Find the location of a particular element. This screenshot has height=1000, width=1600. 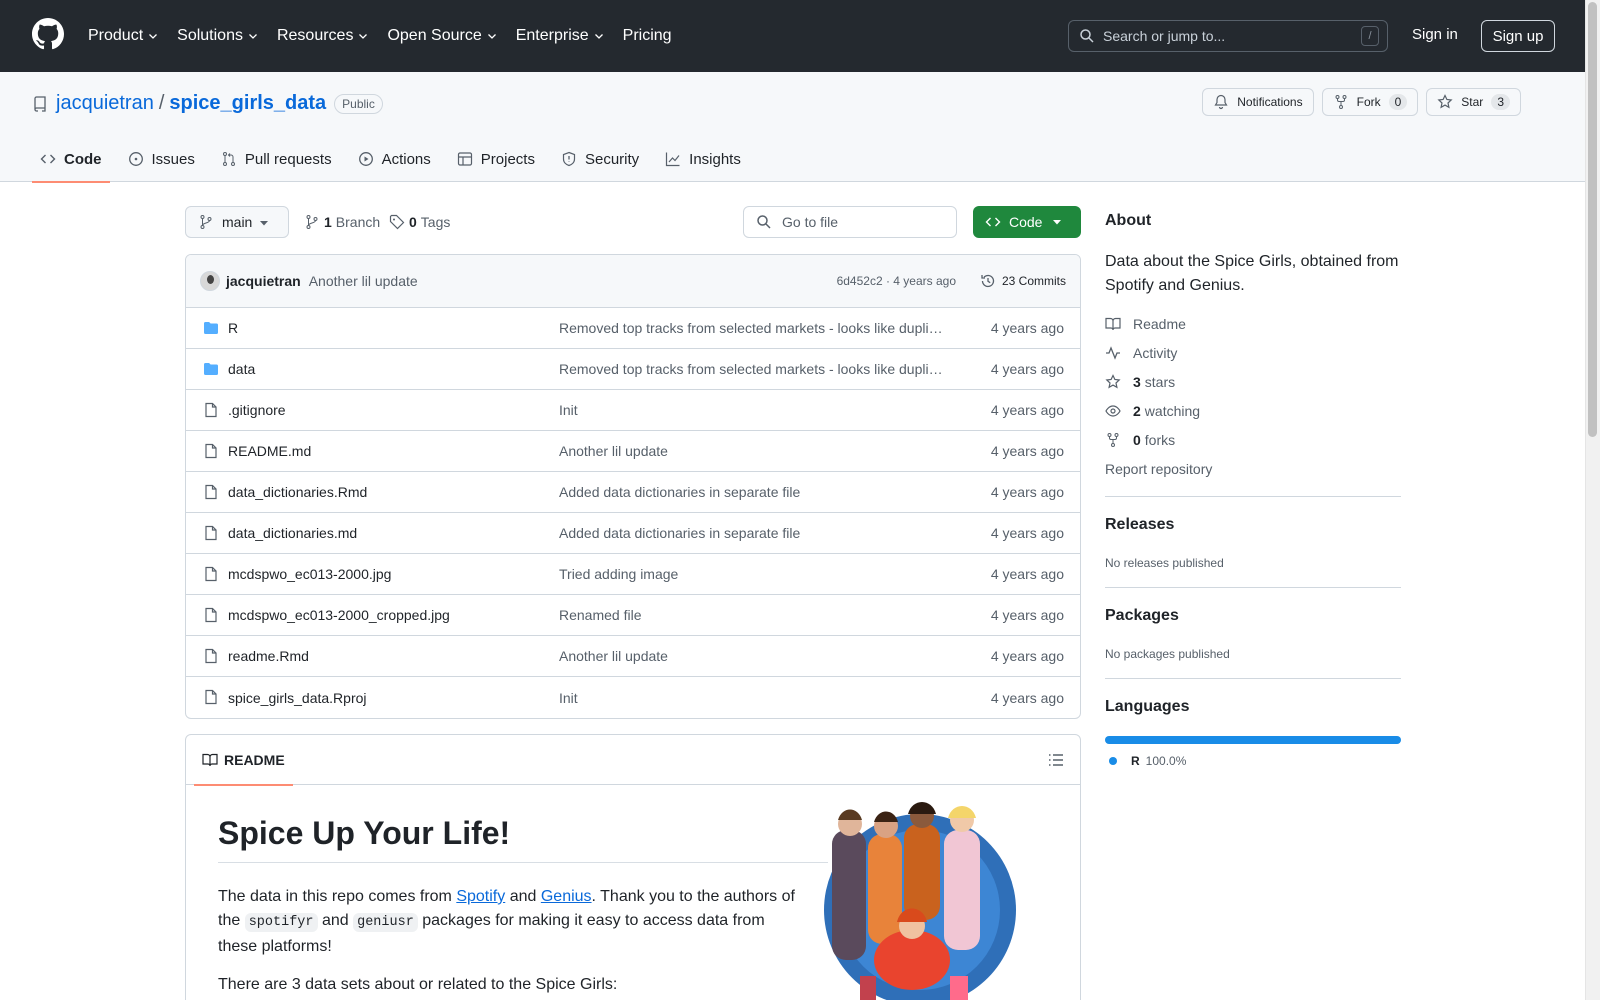

commit-sha-link: 6d452c2 · 4 years ago is located at coordinates (896, 281).